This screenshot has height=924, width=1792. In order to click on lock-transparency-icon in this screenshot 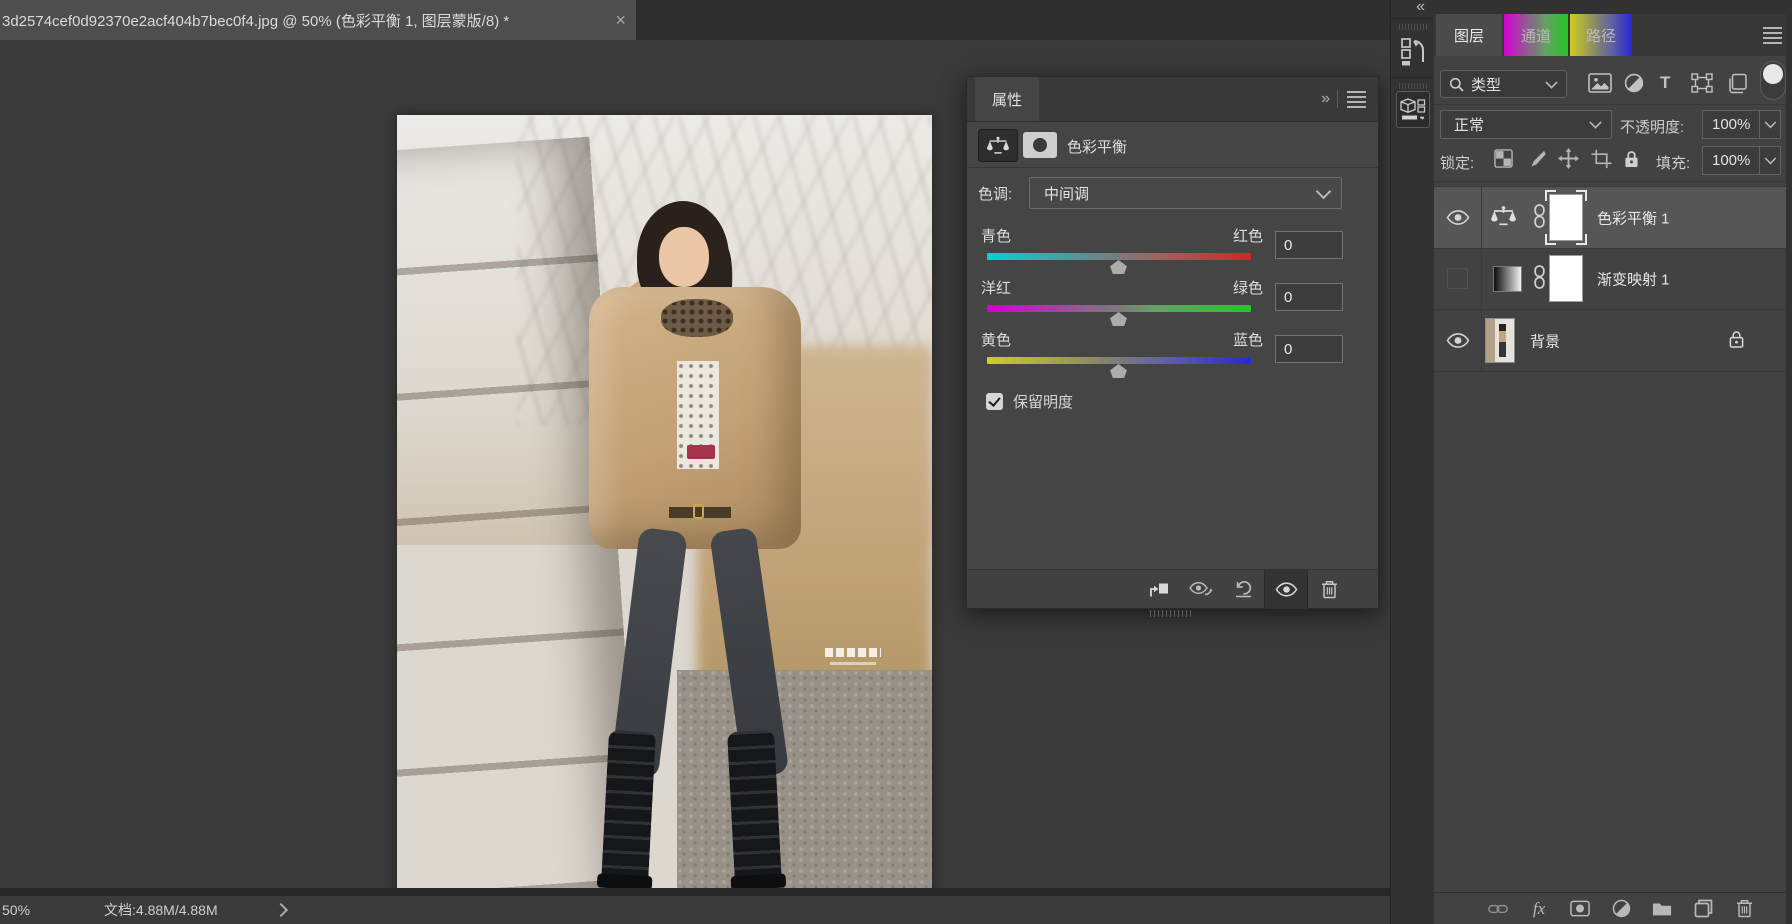, I will do `click(1503, 158)`.